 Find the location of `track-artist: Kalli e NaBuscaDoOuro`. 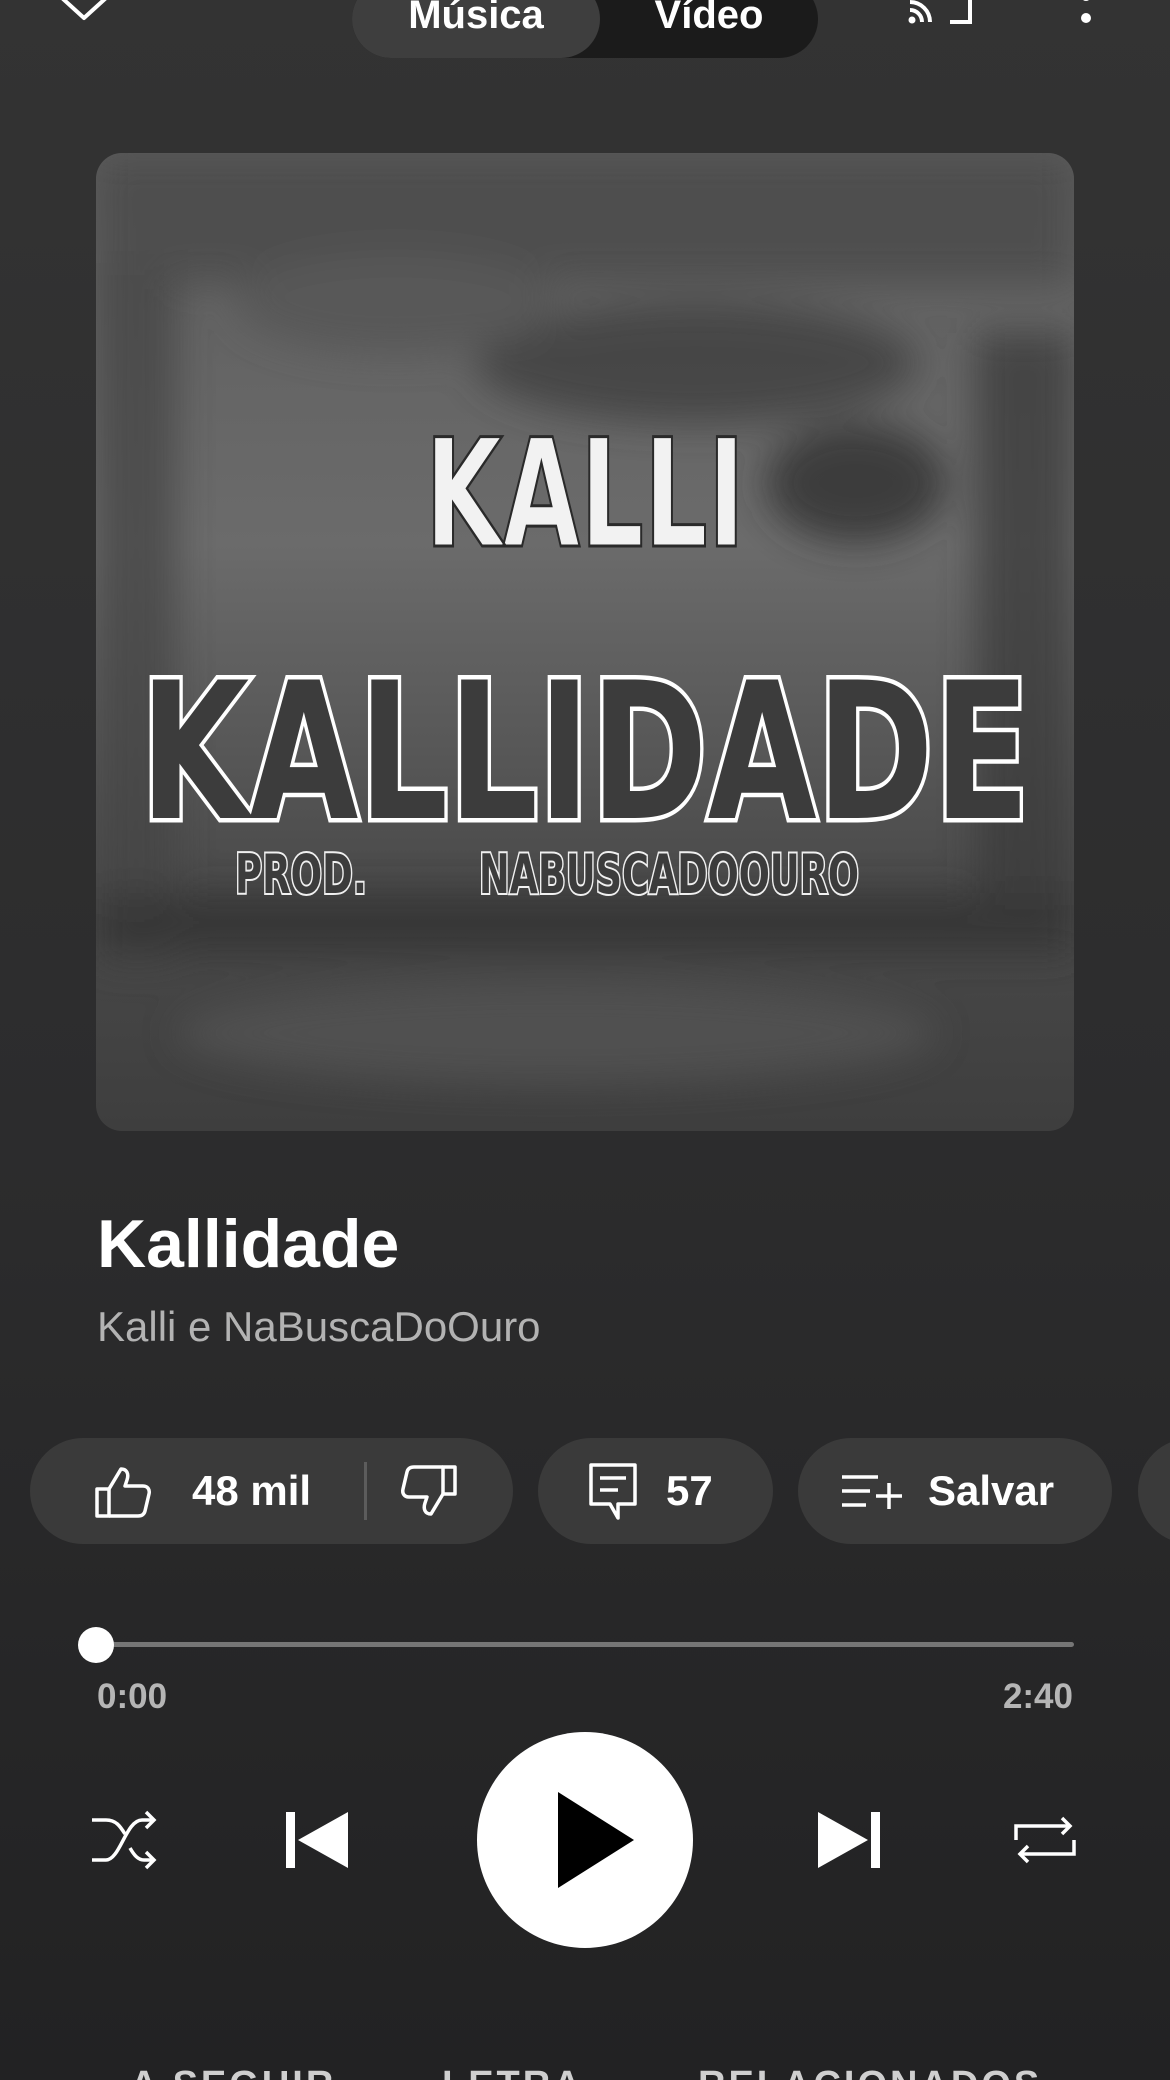

track-artist: Kalli e NaBuscaDoOuro is located at coordinates (319, 1327).